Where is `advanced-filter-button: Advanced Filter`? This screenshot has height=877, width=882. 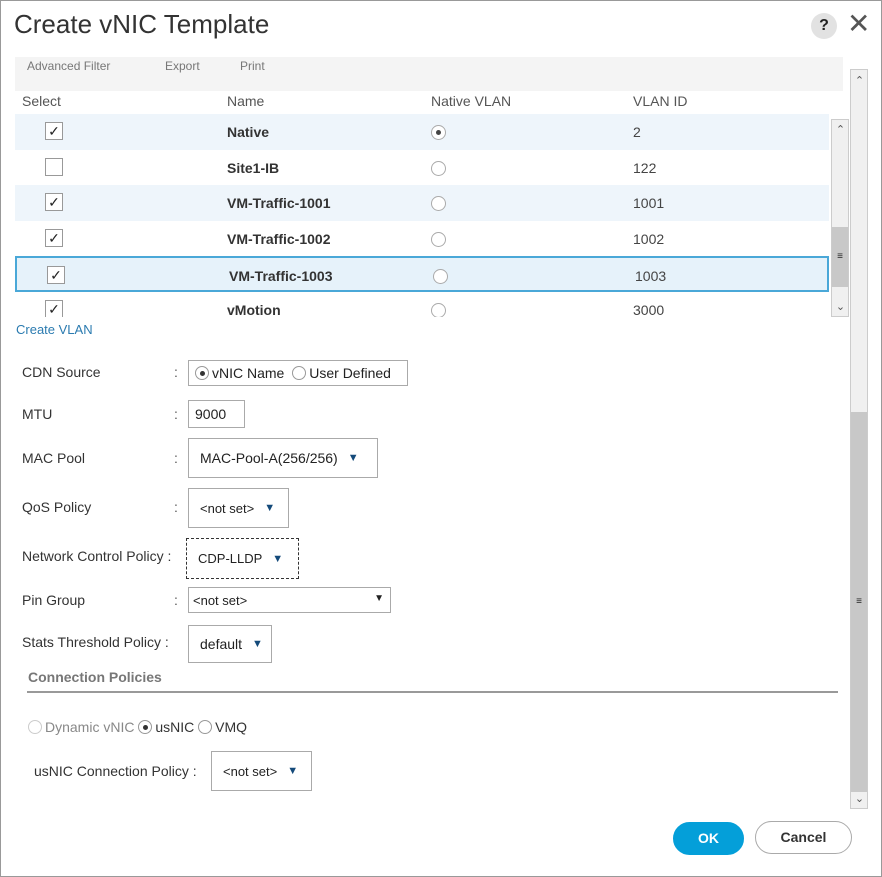
advanced-filter-button: Advanced Filter is located at coordinates (68, 66).